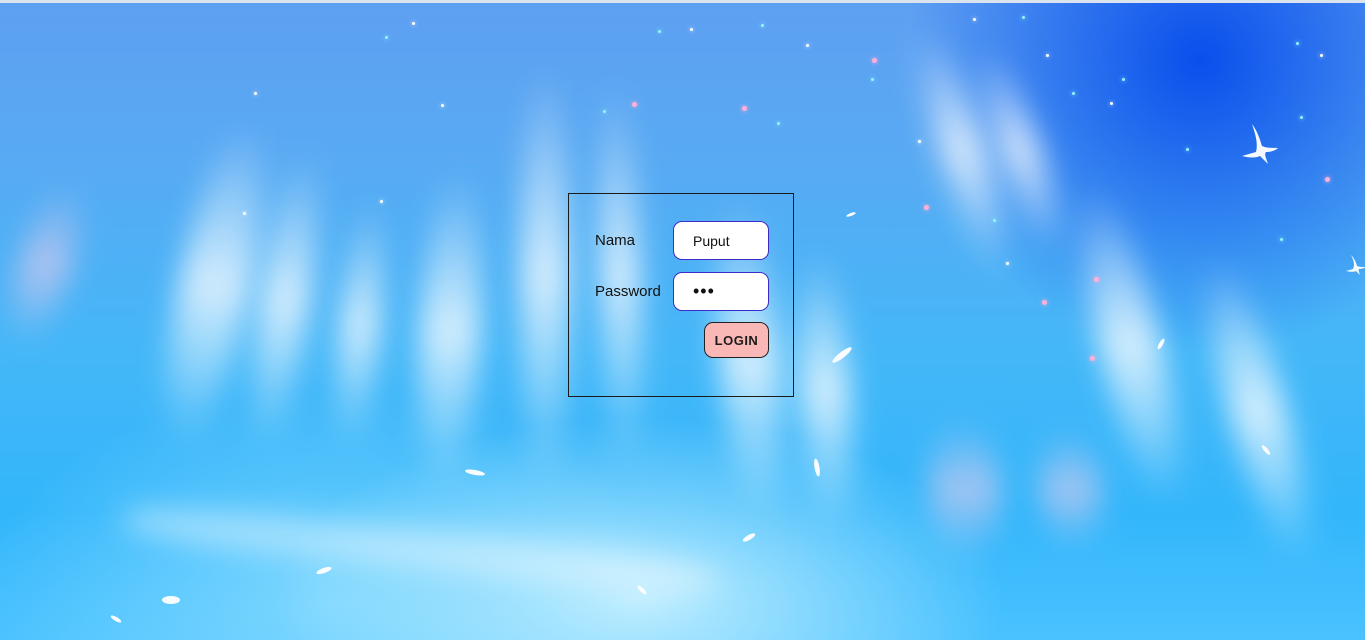  What do you see at coordinates (615, 240) in the screenshot?
I see `name-label: Nama` at bounding box center [615, 240].